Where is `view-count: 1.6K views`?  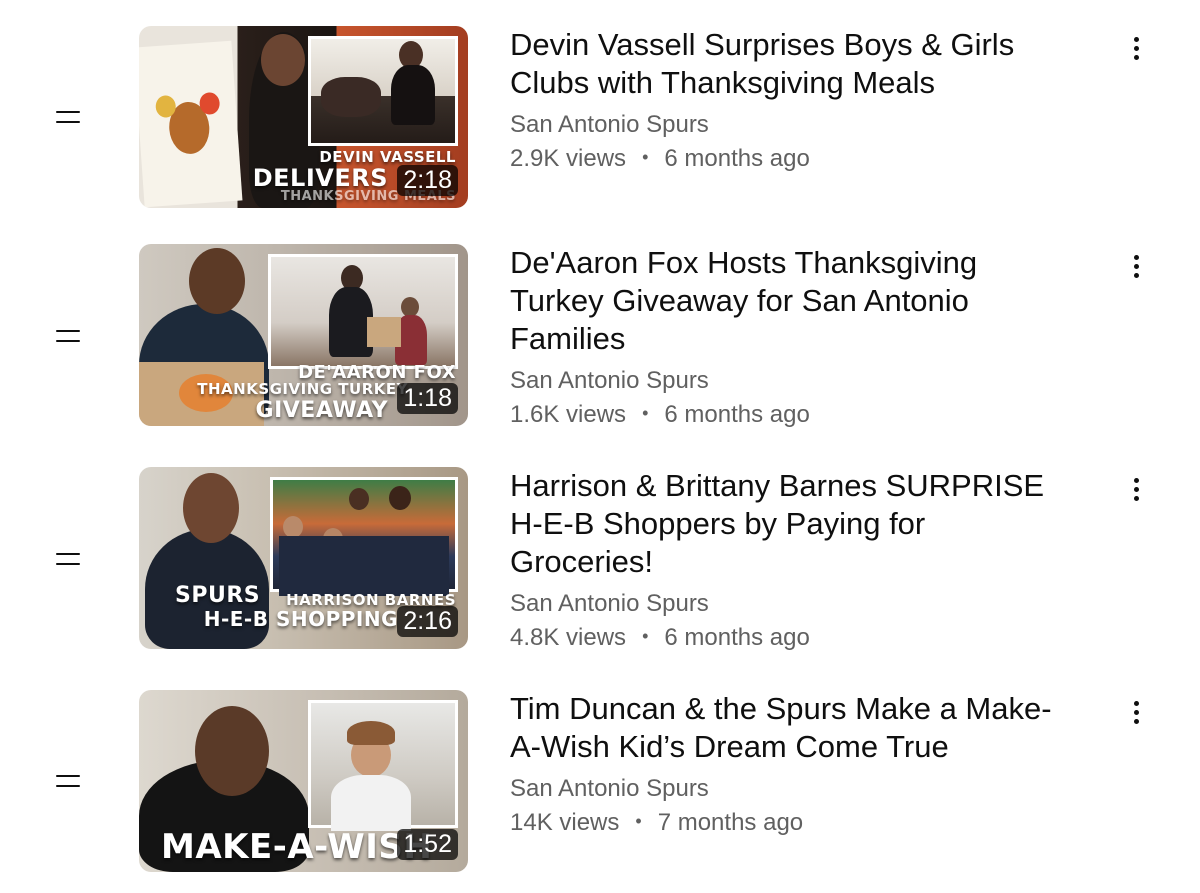 view-count: 1.6K views is located at coordinates (568, 414).